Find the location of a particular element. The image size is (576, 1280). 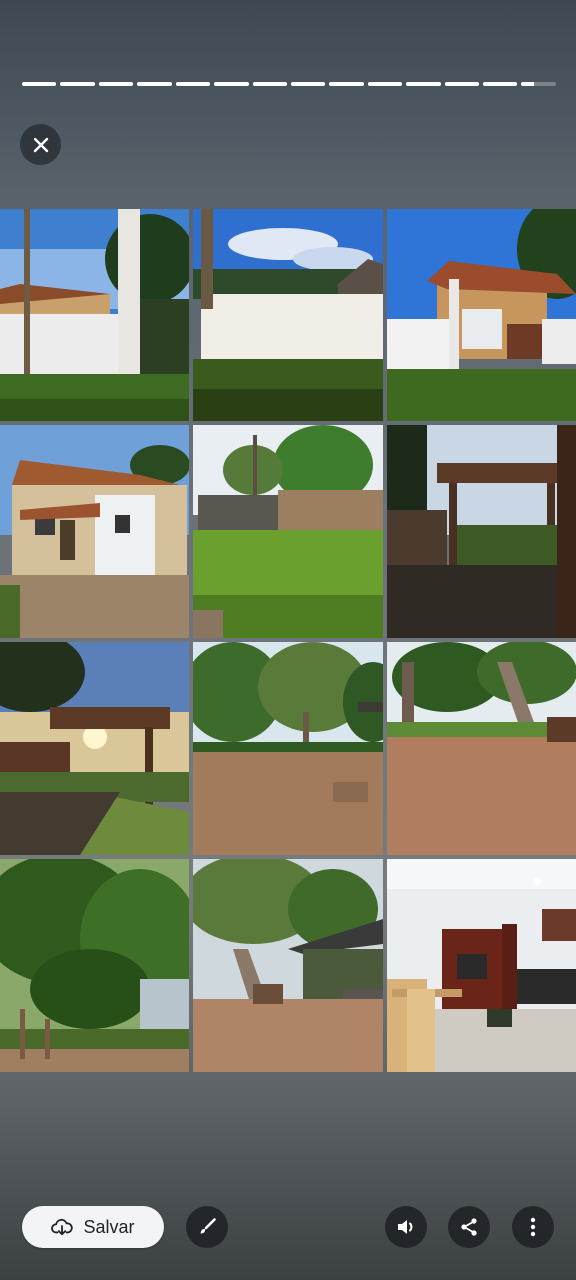

brush-icon is located at coordinates (208, 1226).